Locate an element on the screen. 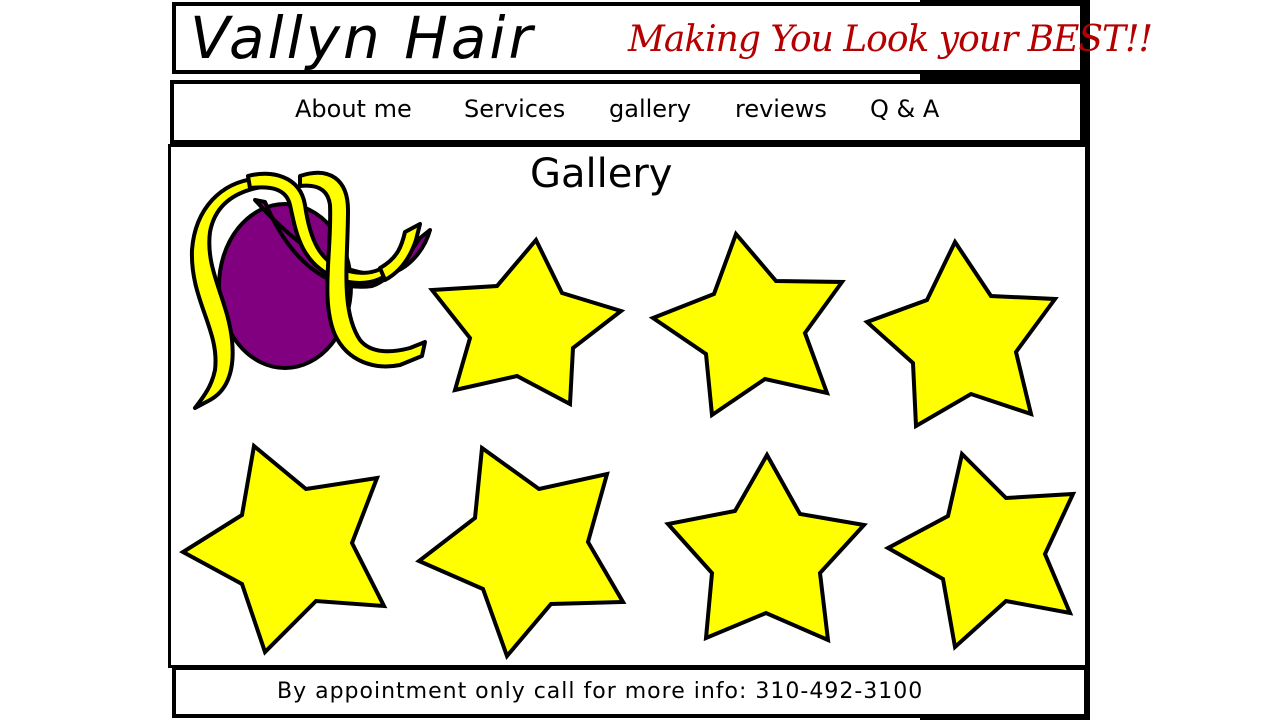 The width and height of the screenshot is (1280, 720). nav-item-reviews: reviews is located at coordinates (781, 109).